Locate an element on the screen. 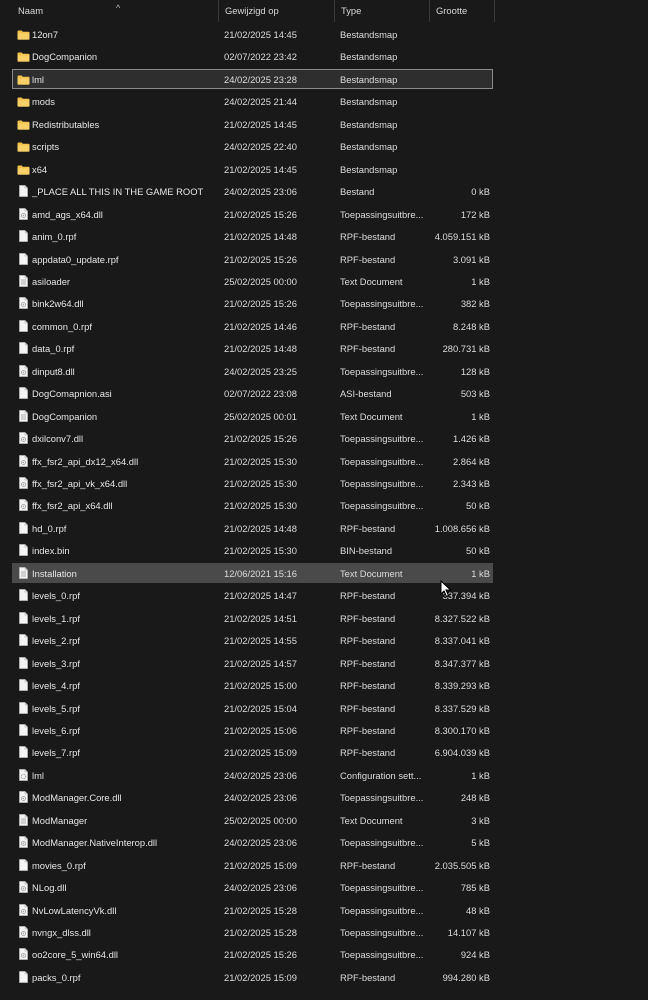  file-name: Installation is located at coordinates (54, 573).